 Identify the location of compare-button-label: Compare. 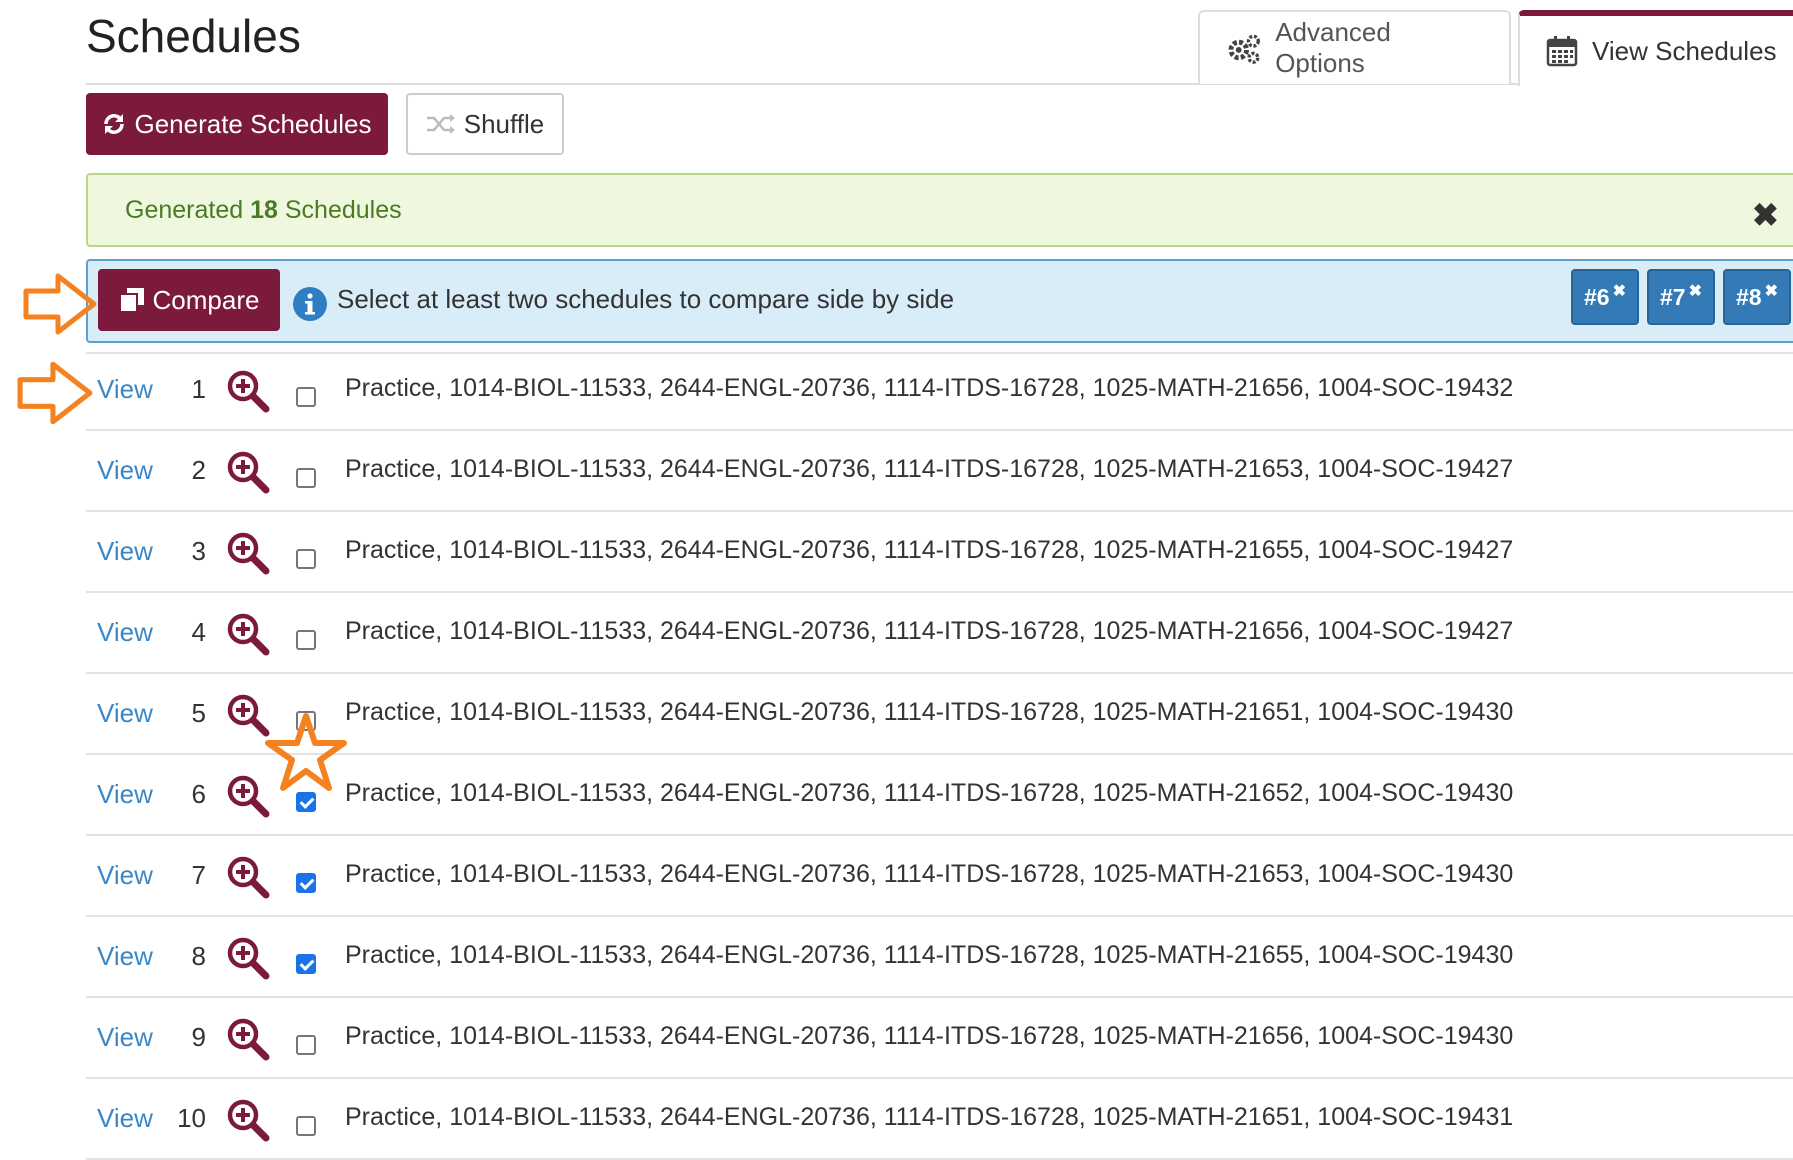
(206, 299).